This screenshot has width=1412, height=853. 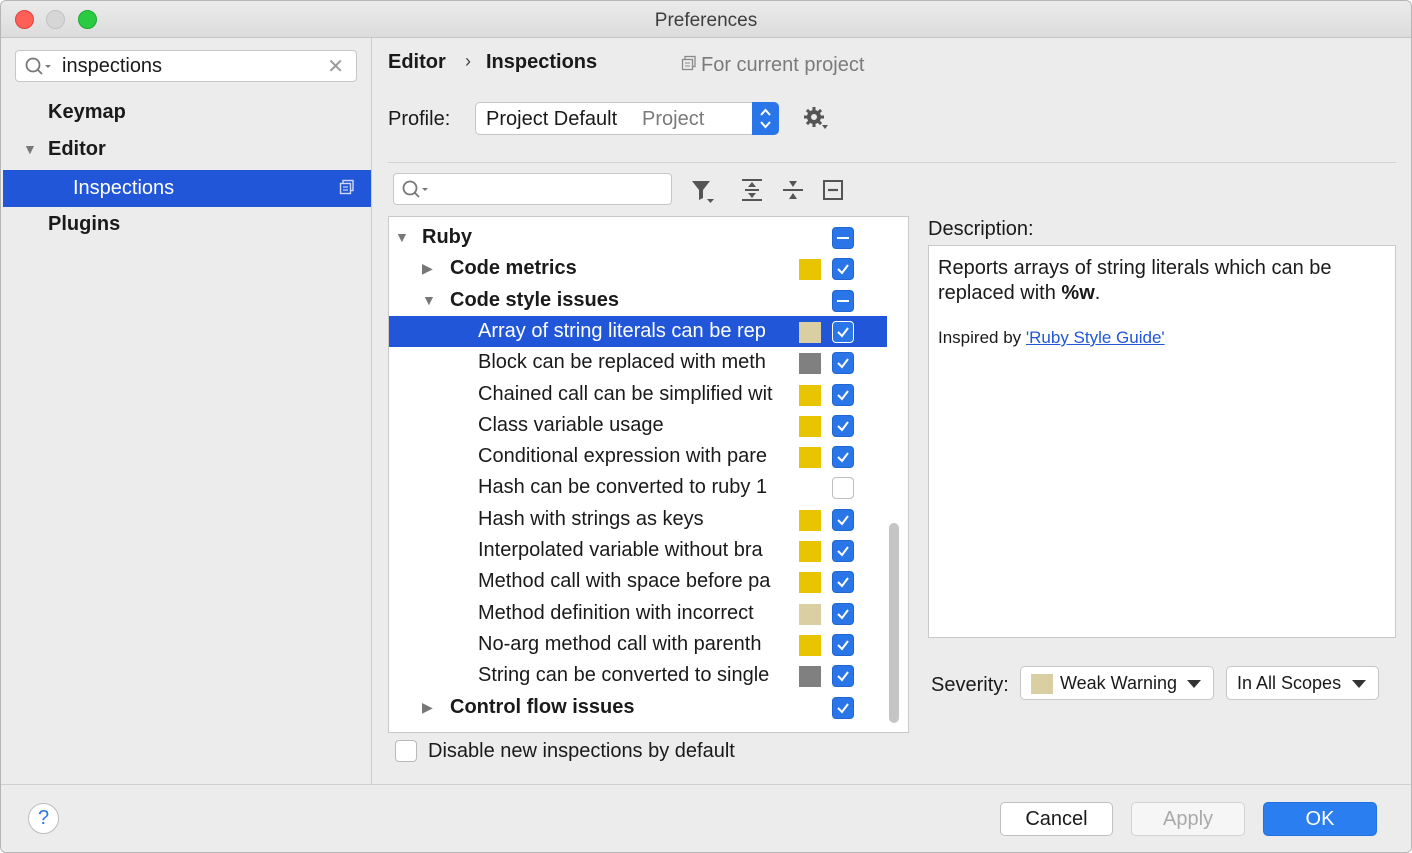 What do you see at coordinates (419, 119) in the screenshot?
I see `profile-label: Profile:` at bounding box center [419, 119].